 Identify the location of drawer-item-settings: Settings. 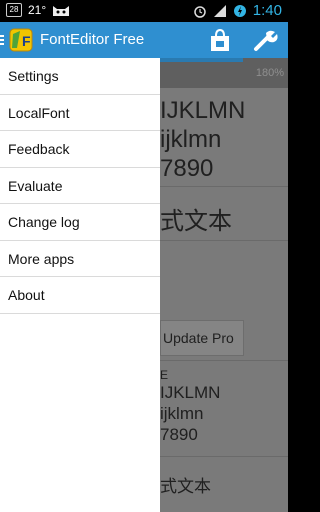
(80, 76).